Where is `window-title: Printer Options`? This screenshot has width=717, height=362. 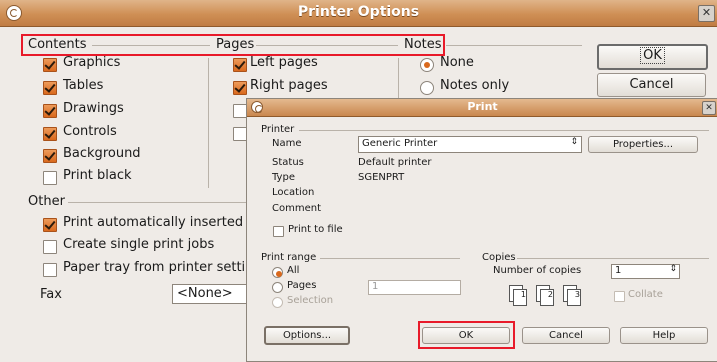
window-title: Printer Options is located at coordinates (358, 12).